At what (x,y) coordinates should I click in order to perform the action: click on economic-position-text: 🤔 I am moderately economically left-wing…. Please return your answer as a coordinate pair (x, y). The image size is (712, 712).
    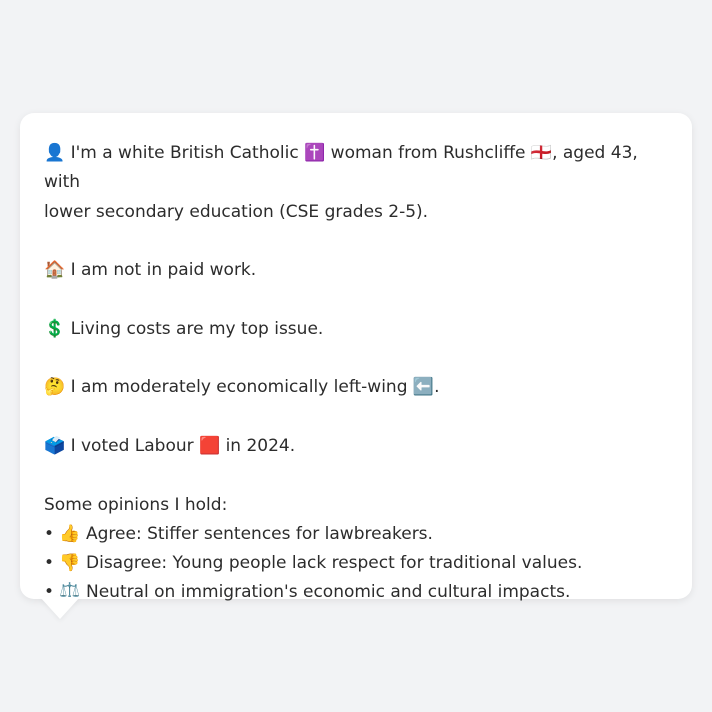
    Looking at the image, I should click on (242, 387).